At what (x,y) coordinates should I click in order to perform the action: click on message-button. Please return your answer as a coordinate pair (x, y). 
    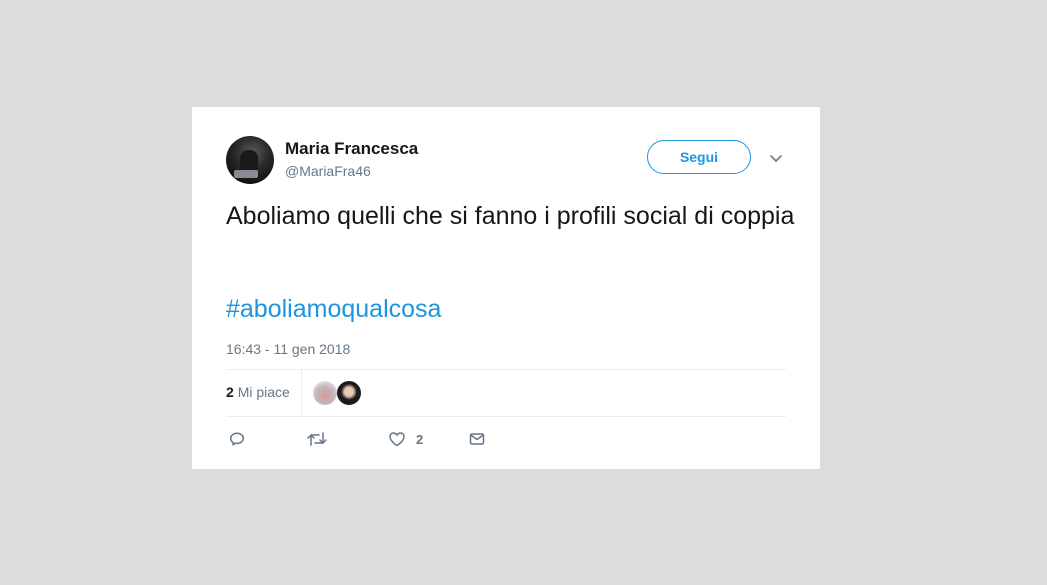
    Looking at the image, I should click on (477, 439).